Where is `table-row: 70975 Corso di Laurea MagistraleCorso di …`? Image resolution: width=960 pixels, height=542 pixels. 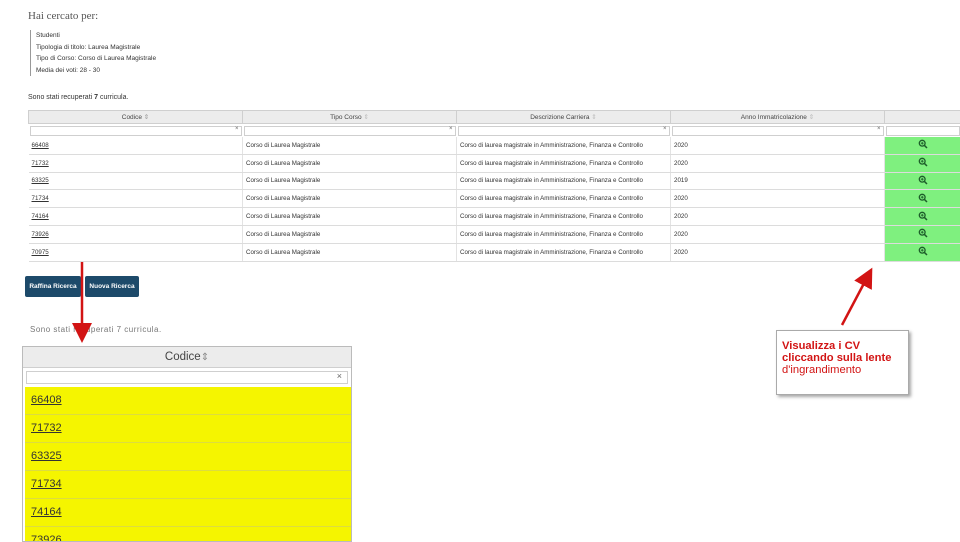
table-row: 70975 Corso di Laurea MagistraleCorso di … is located at coordinates (494, 252).